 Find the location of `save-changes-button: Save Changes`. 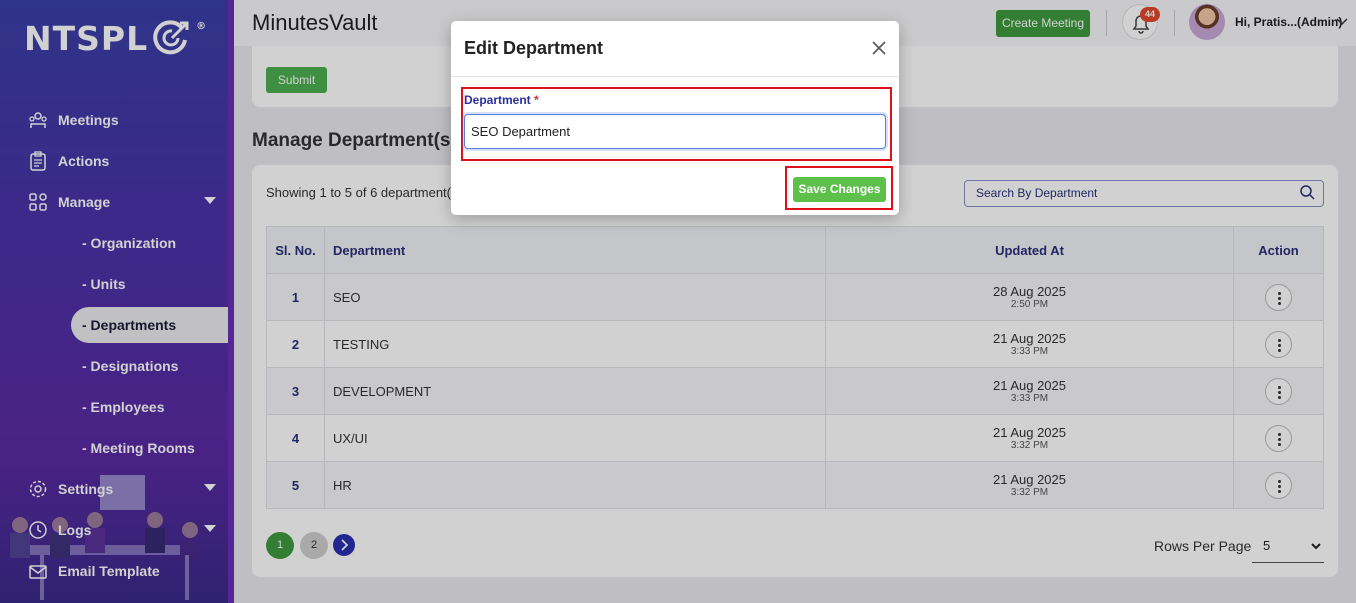

save-changes-button: Save Changes is located at coordinates (839, 189).